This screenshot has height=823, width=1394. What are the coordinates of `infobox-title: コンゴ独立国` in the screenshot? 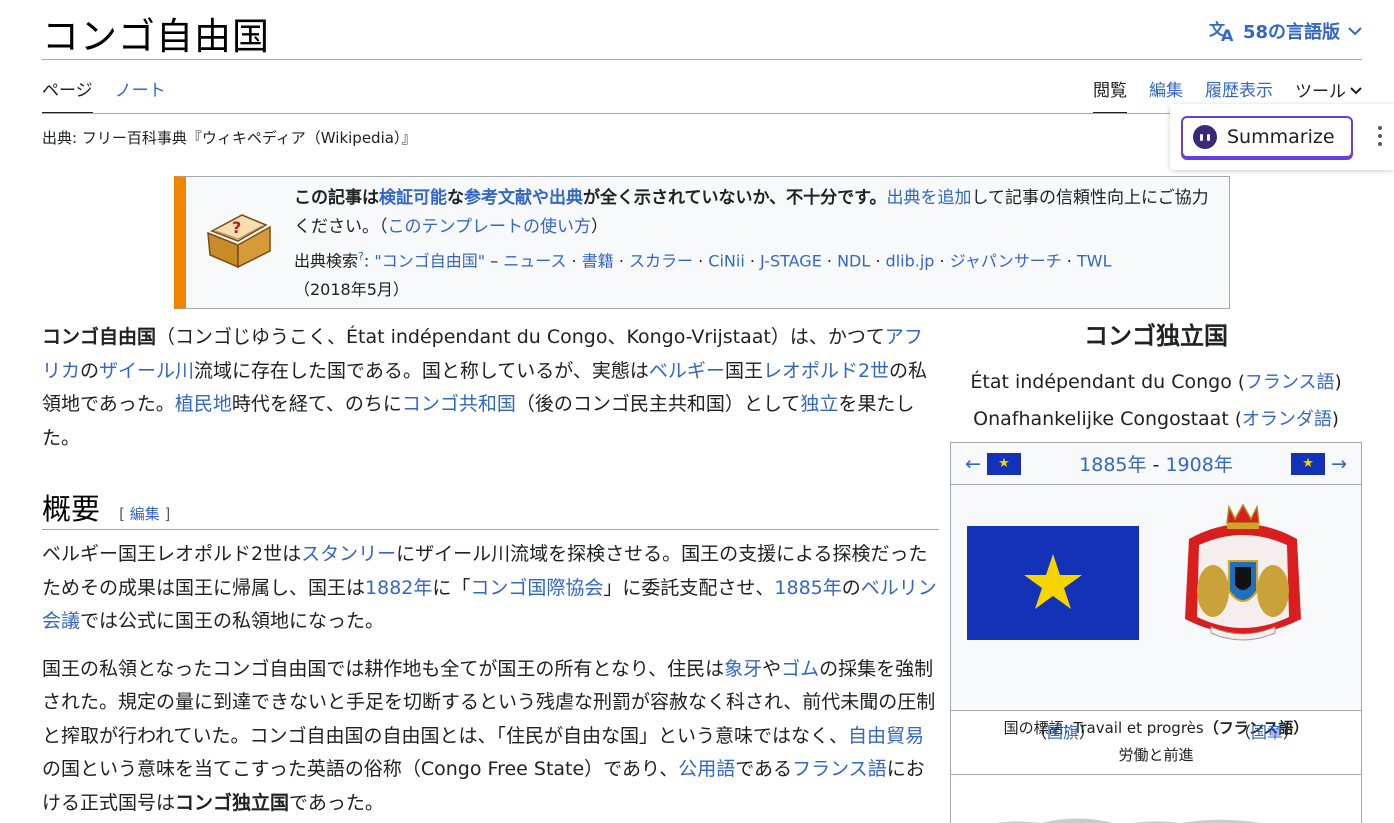 It's located at (1156, 336).